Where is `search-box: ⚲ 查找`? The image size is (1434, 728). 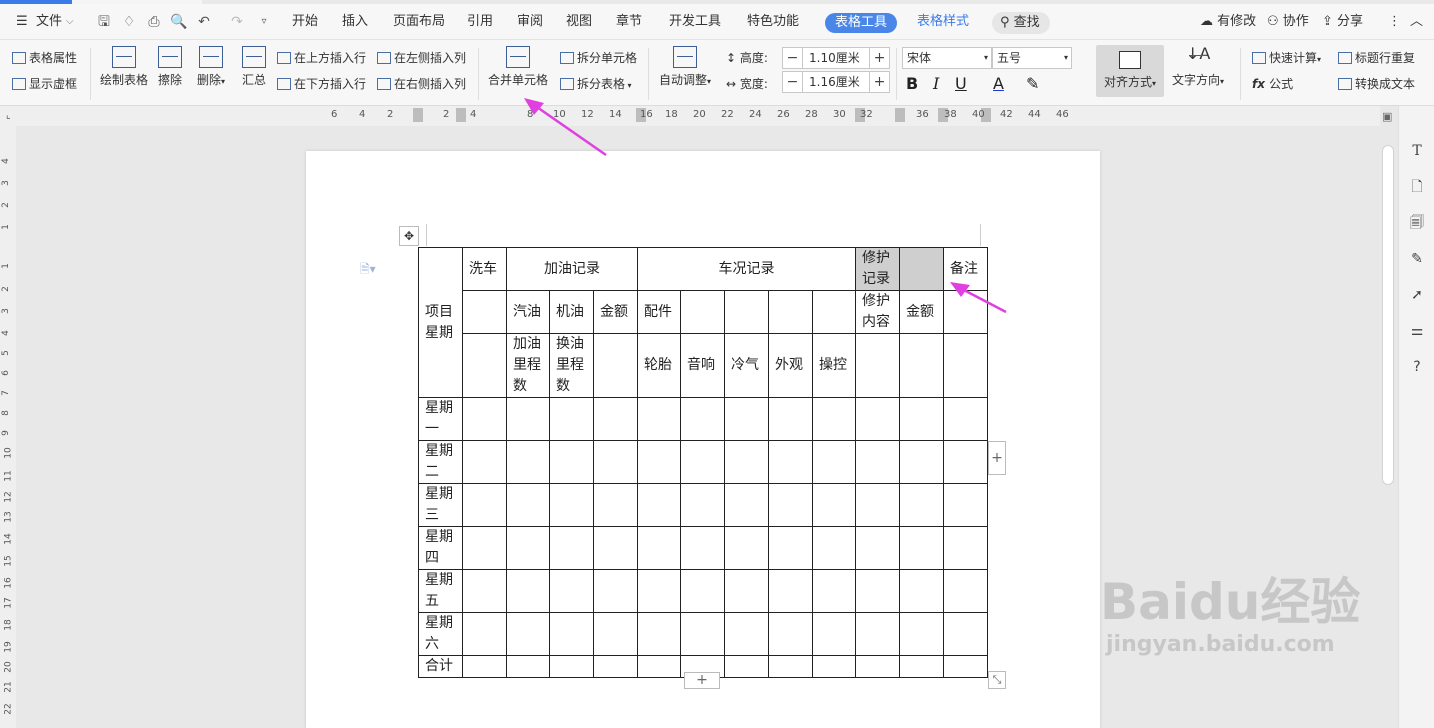
search-box: ⚲ 查找 is located at coordinates (1021, 23).